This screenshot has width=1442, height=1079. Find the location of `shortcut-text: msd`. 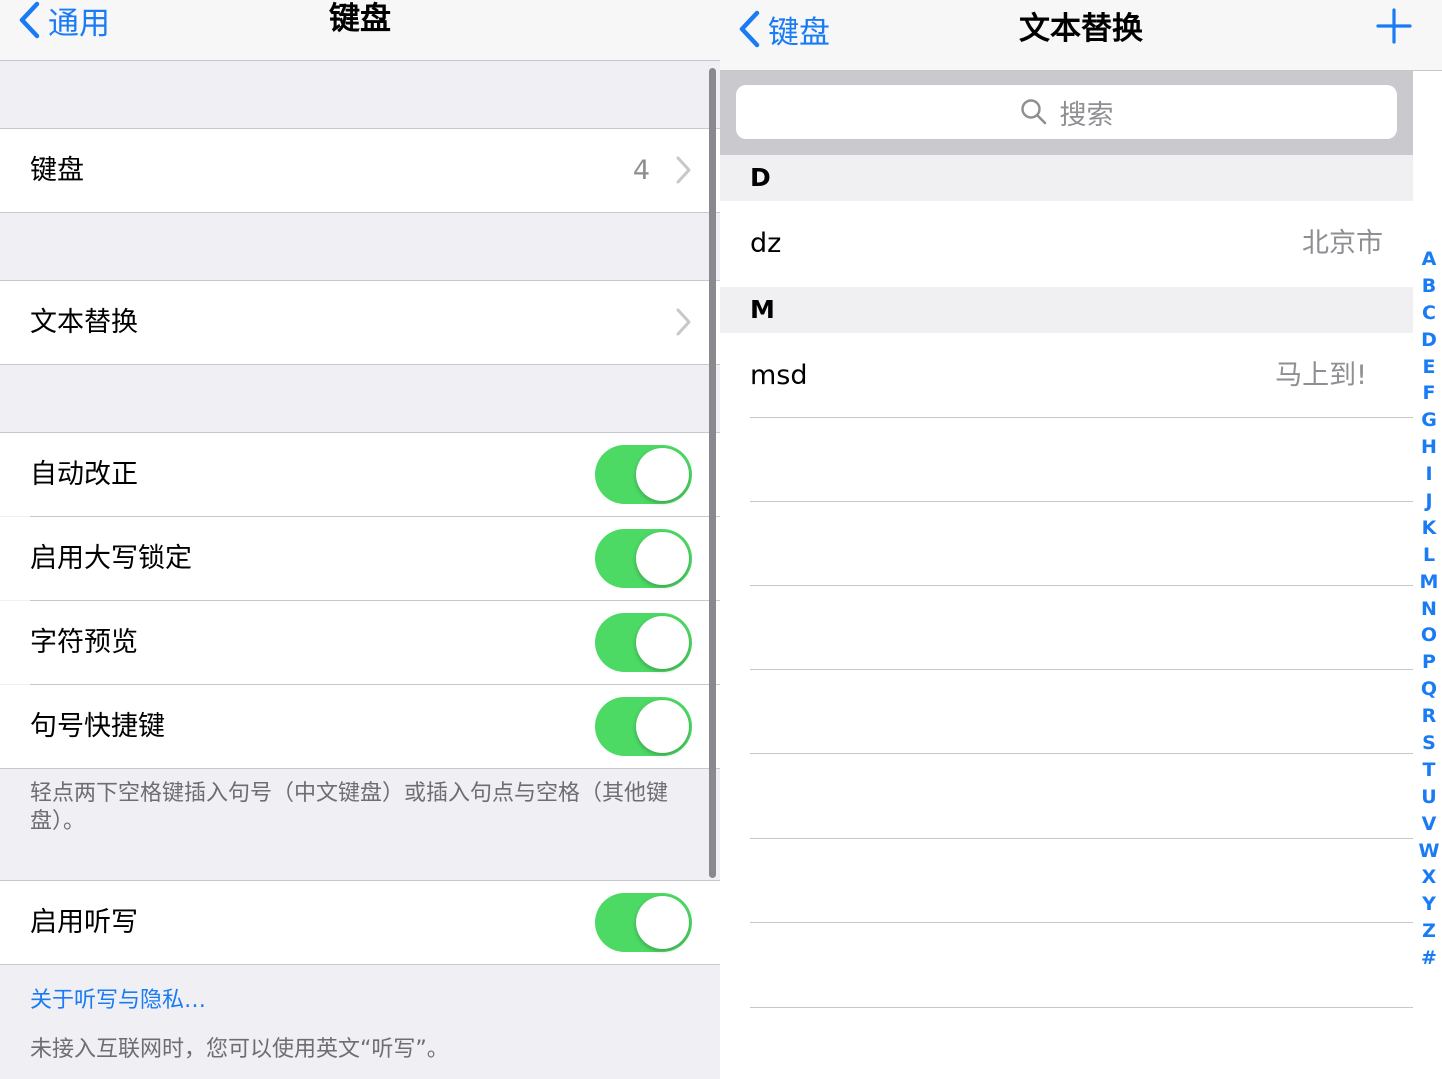

shortcut-text: msd is located at coordinates (779, 375).